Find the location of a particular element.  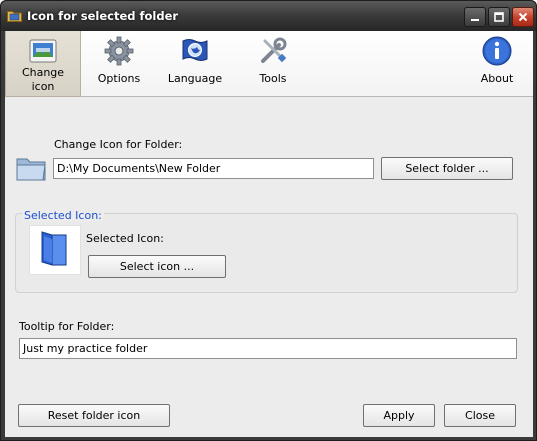

gear-icon is located at coordinates (119, 51).